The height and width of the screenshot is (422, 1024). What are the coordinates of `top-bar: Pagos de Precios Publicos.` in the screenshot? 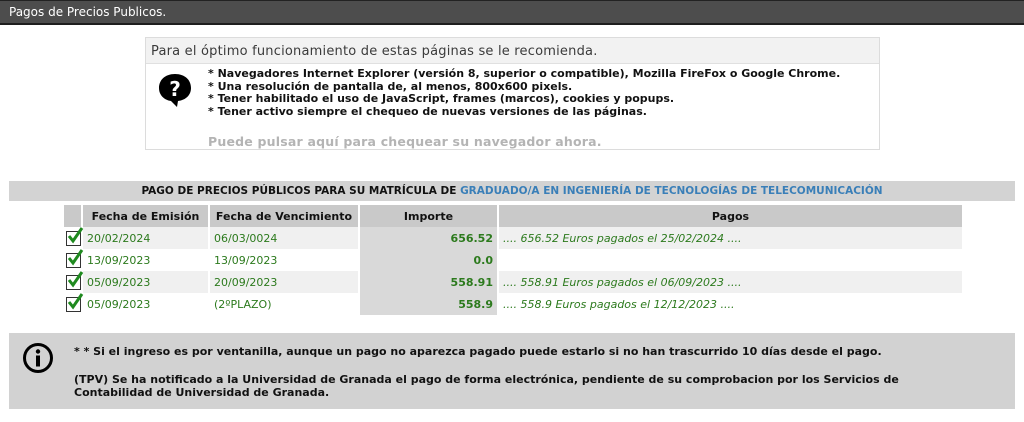 It's located at (512, 12).